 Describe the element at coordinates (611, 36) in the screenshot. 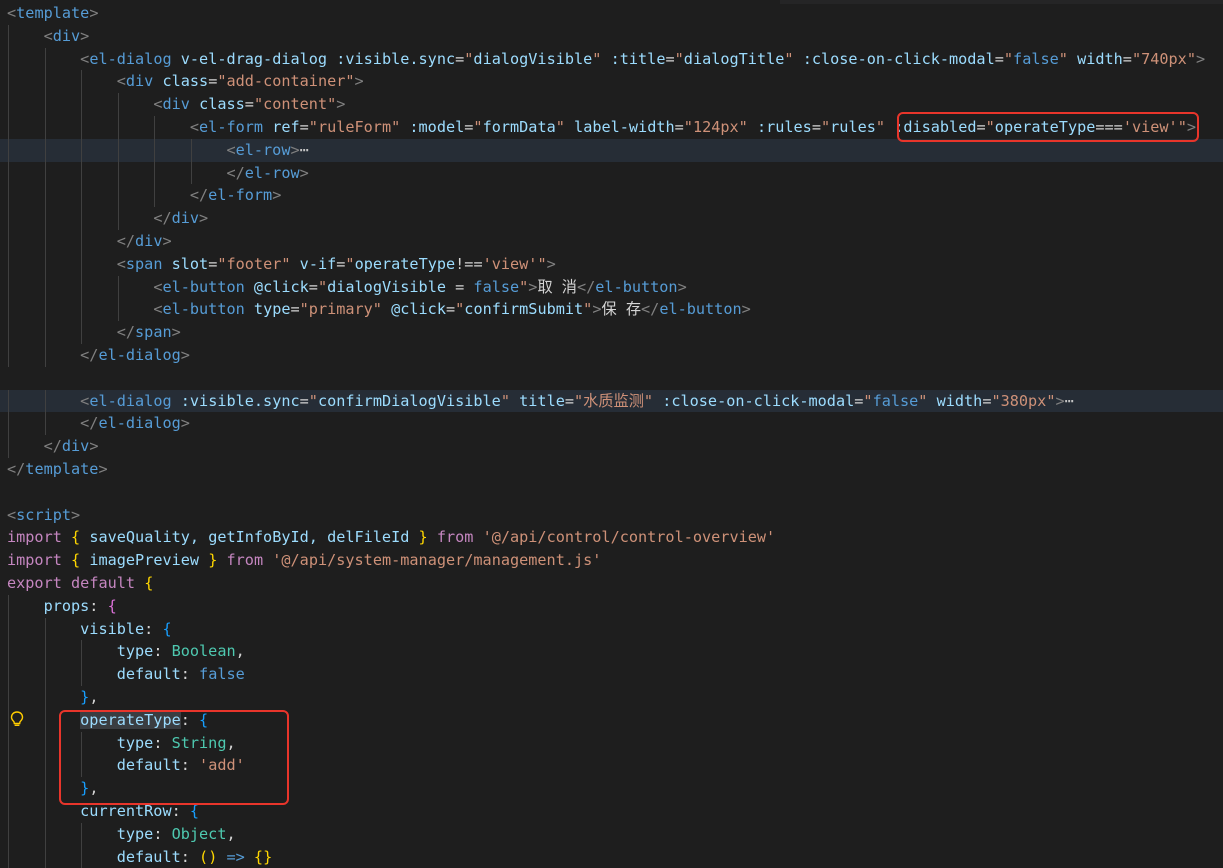

I see `code-line: <div>` at that location.